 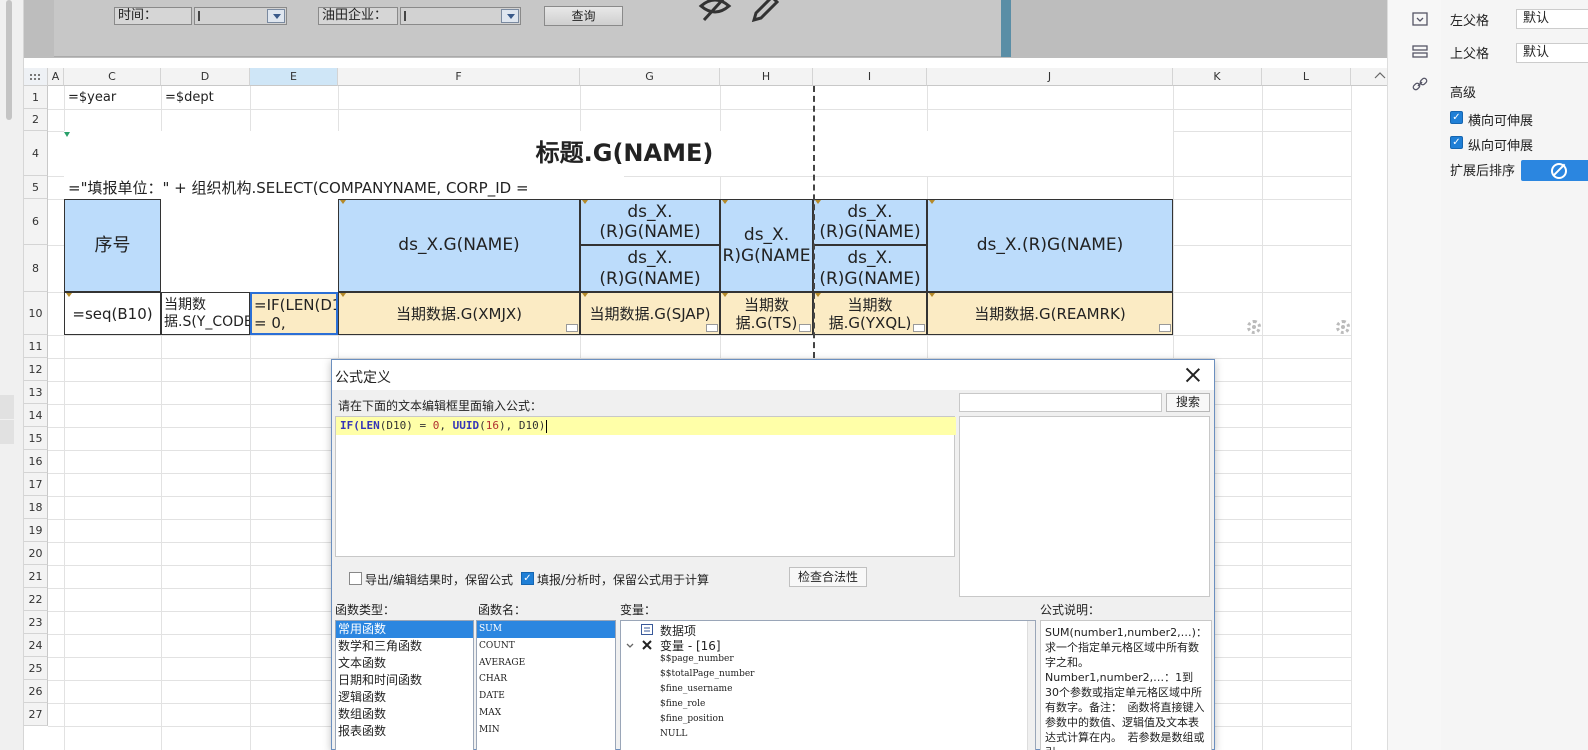 What do you see at coordinates (36, 576) in the screenshot?
I see `row-header: 21` at bounding box center [36, 576].